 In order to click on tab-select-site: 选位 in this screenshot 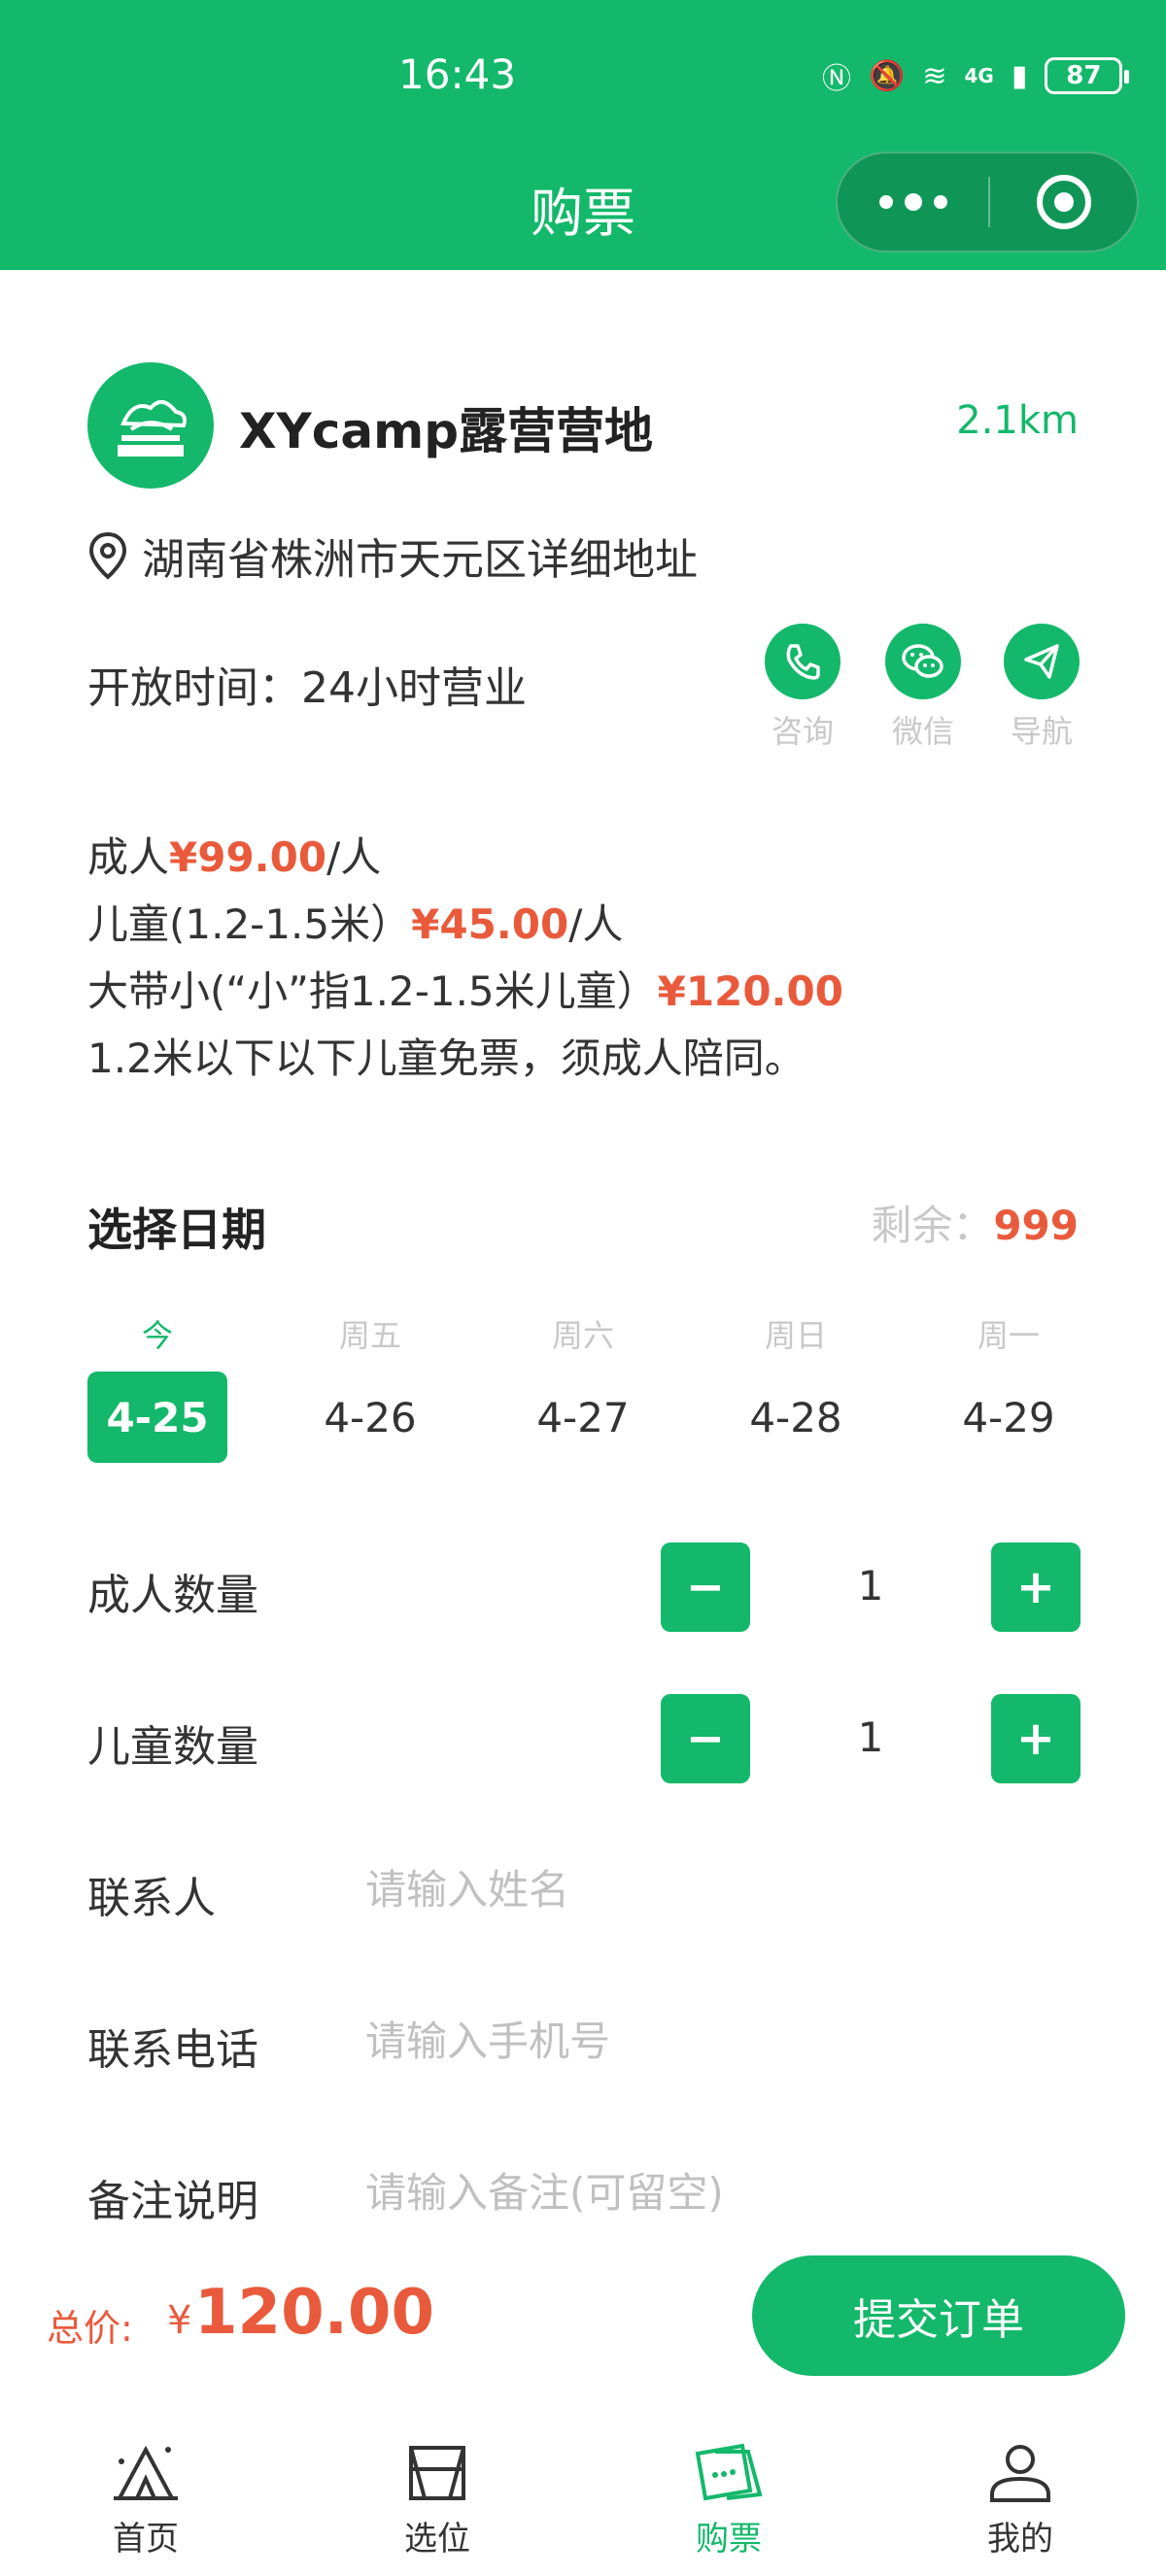, I will do `click(437, 2494)`.